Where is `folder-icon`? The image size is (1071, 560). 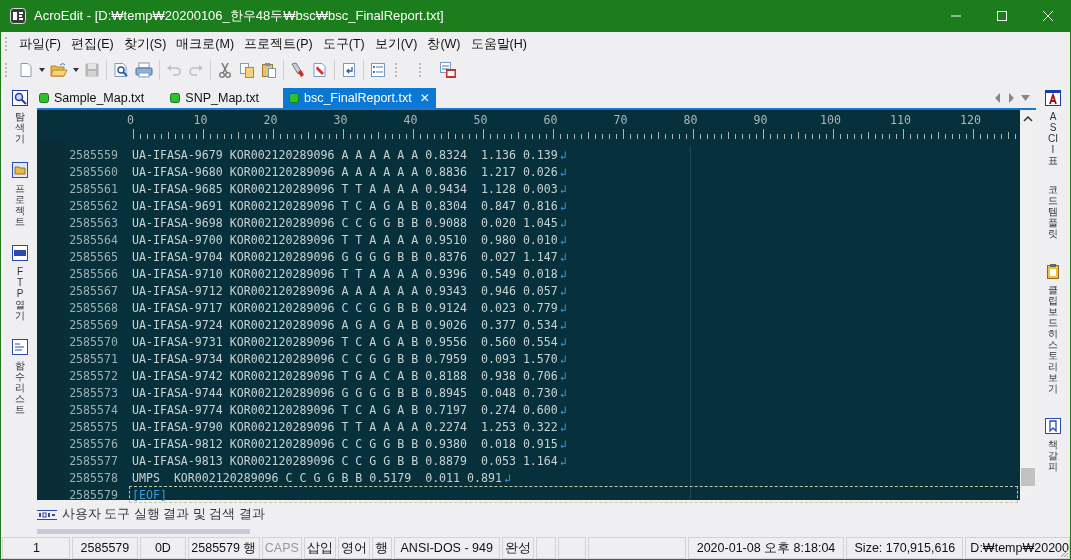
folder-icon is located at coordinates (20, 170).